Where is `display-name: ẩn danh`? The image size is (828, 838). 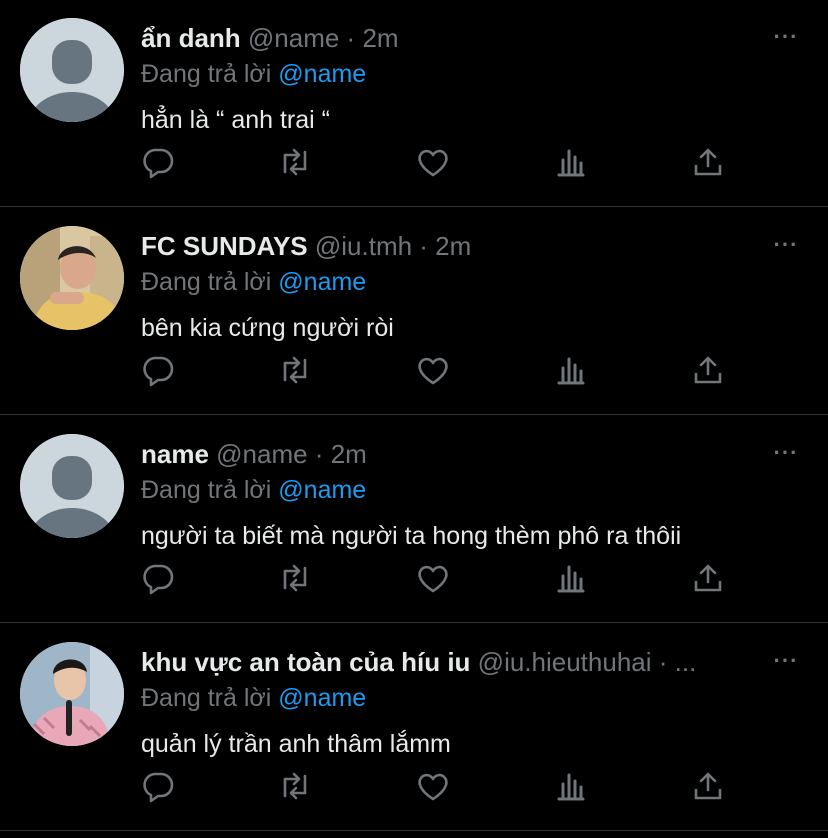 display-name: ẩn danh is located at coordinates (191, 38).